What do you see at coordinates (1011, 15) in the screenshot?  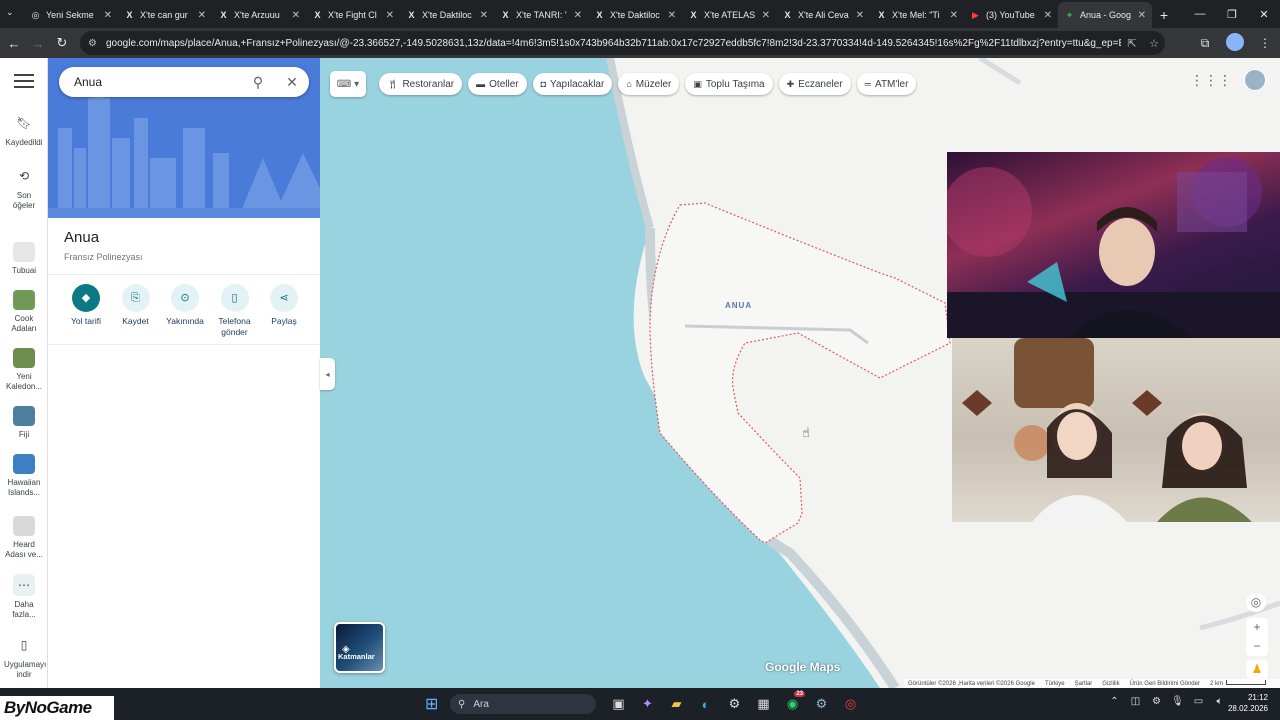 I see `browser-tab: ▶ (3) YouTube ✕` at bounding box center [1011, 15].